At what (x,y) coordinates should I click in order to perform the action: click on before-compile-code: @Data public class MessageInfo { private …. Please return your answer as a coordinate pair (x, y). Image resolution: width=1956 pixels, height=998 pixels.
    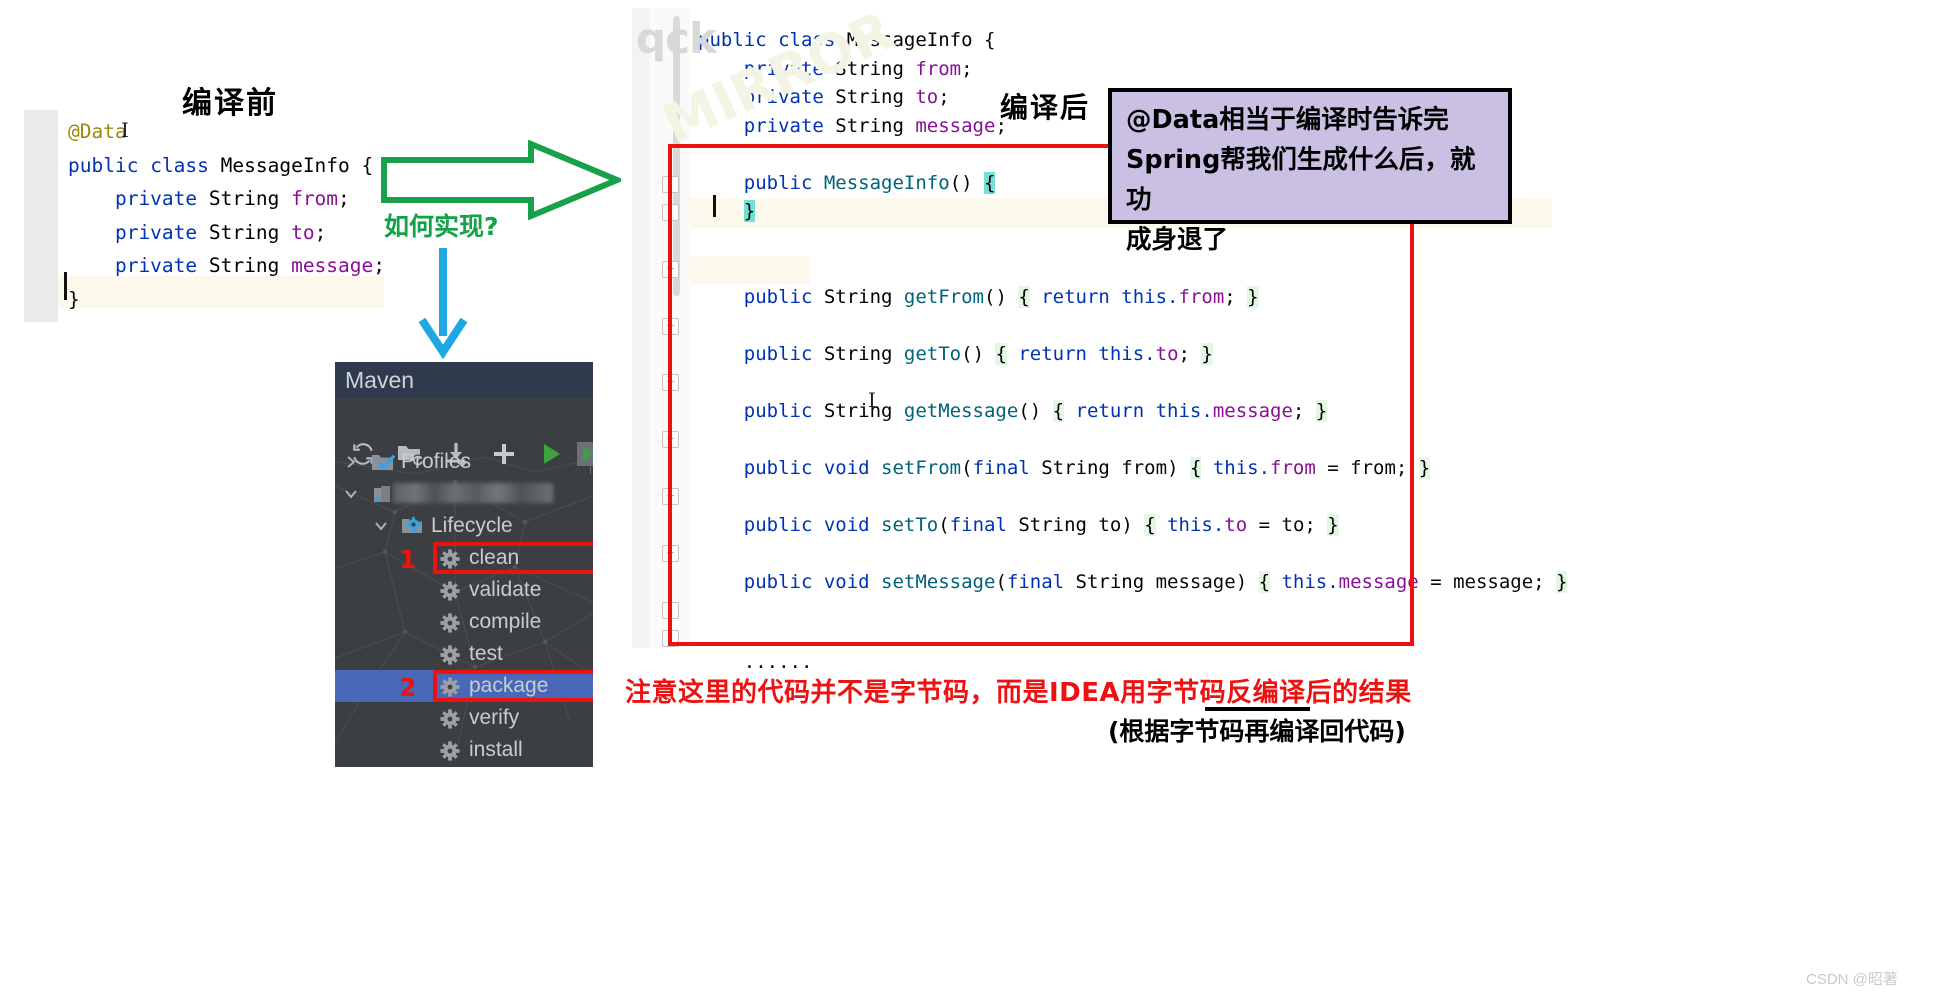
    Looking at the image, I should click on (226, 215).